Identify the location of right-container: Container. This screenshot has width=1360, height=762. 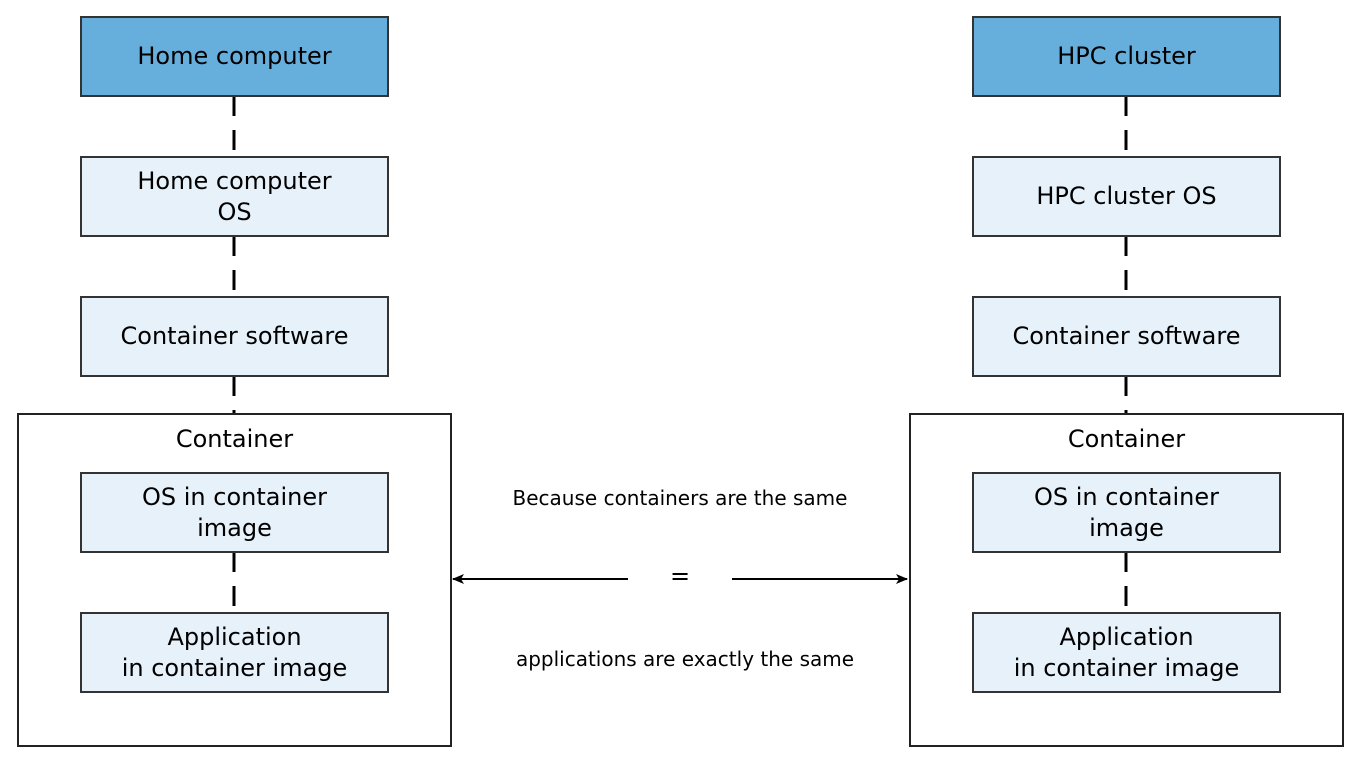
(1126, 580).